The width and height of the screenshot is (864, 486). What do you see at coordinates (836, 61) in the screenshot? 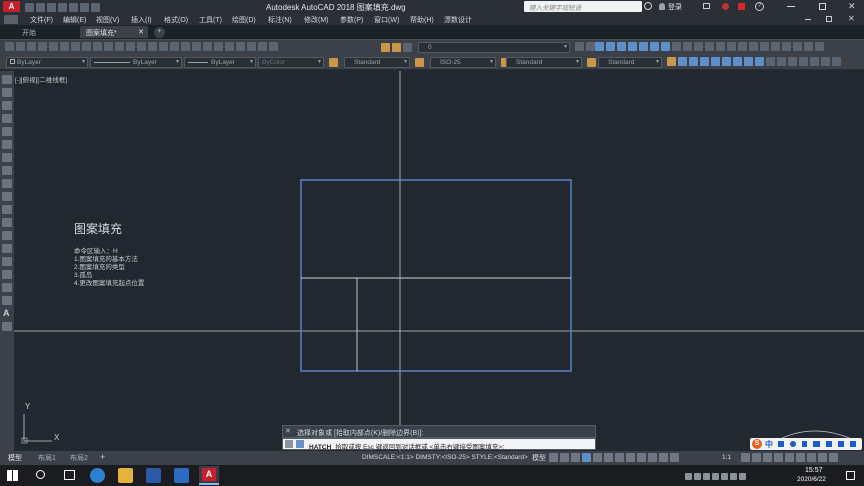
I see `explode-icon` at bounding box center [836, 61].